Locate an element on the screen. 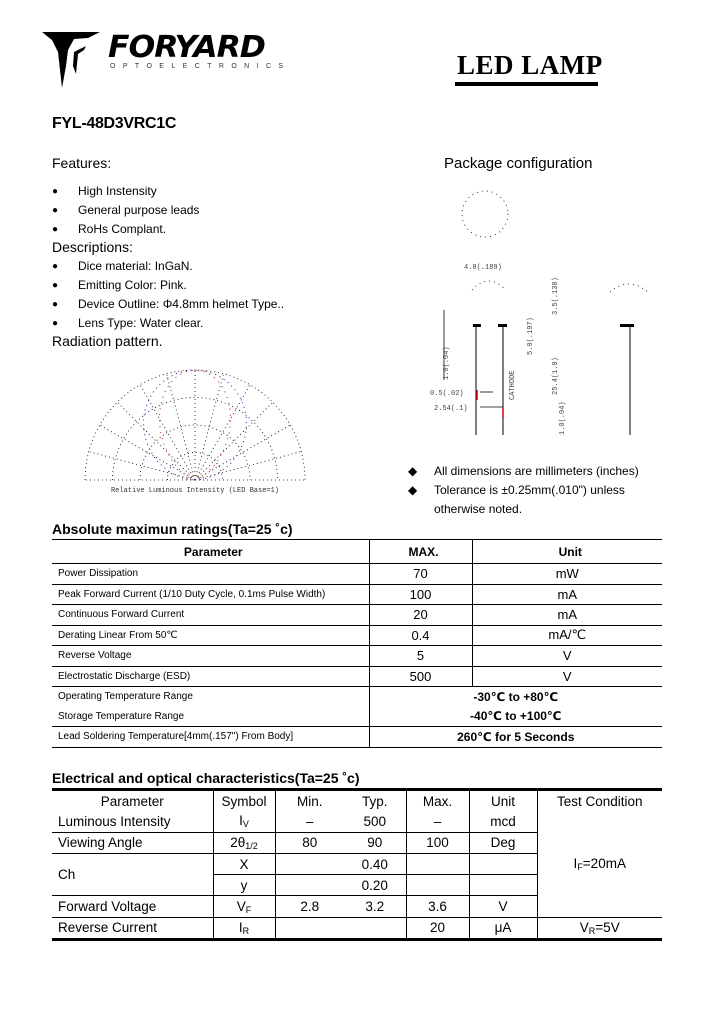 Image resolution: width=720 pixels, height=1012 pixels. unit-cell: mW is located at coordinates (566, 574).